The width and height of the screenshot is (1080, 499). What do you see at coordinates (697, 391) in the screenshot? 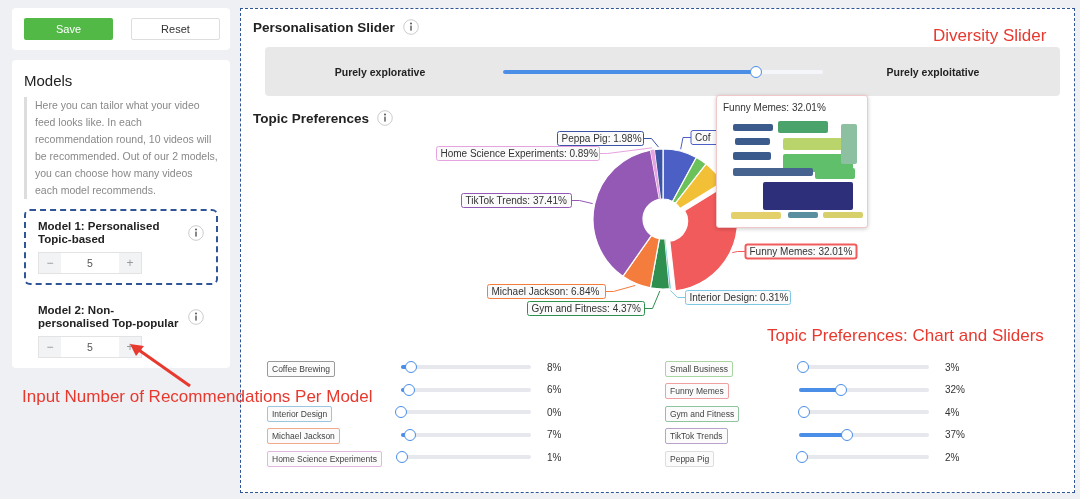
I see `topic-tag: Funny Memes` at bounding box center [697, 391].